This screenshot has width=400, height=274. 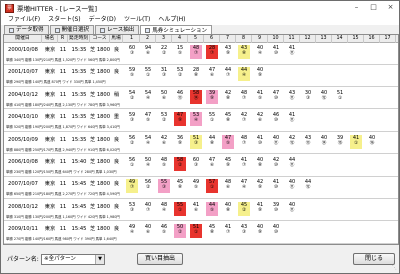 I want to click on horse-cell: 48 ⑤, so click(x=164, y=164).